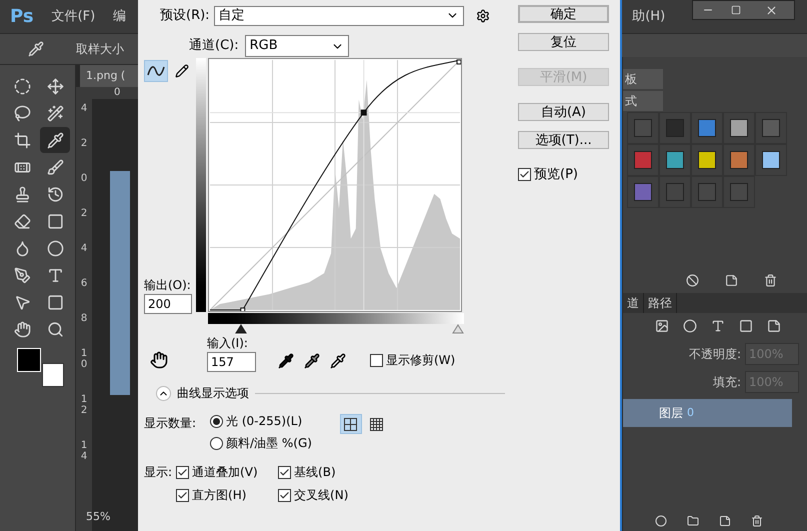 This screenshot has width=807, height=531. What do you see at coordinates (690, 326) in the screenshot?
I see `circle-icon` at bounding box center [690, 326].